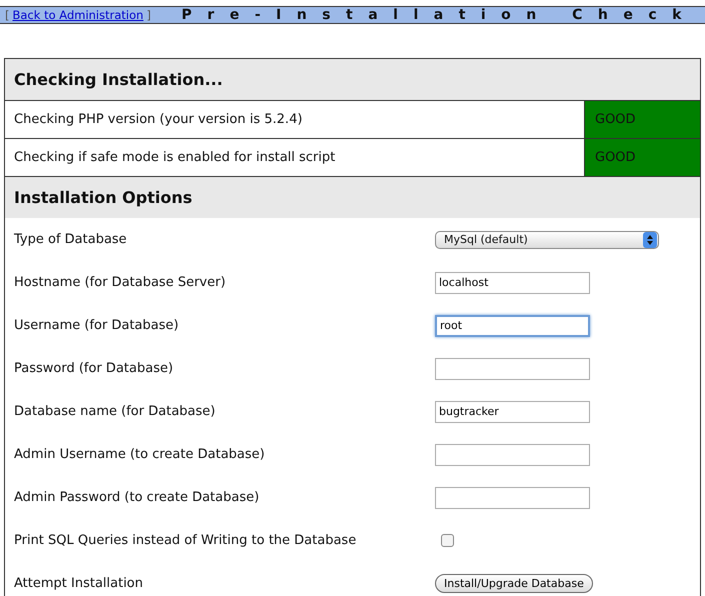 This screenshot has width=705, height=596. What do you see at coordinates (439, 15) in the screenshot?
I see `page-title: Pre-Installation Check` at bounding box center [439, 15].